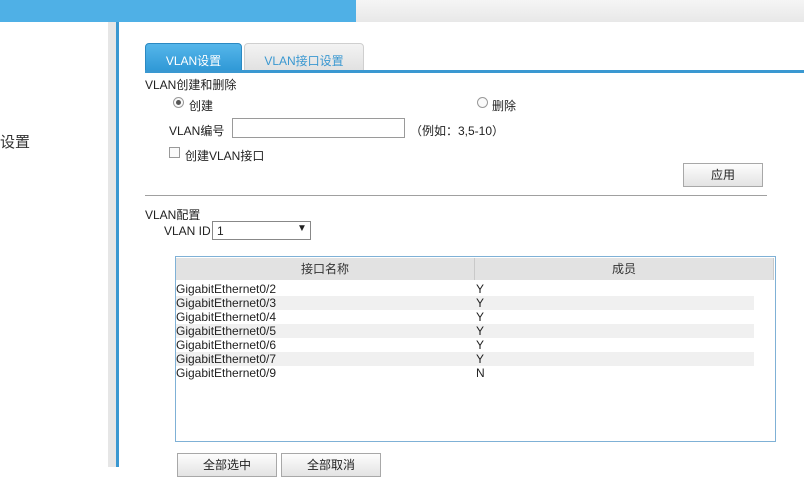  What do you see at coordinates (226, 359) in the screenshot?
I see `interface-name-cell: GigabitEthernet0/7` at bounding box center [226, 359].